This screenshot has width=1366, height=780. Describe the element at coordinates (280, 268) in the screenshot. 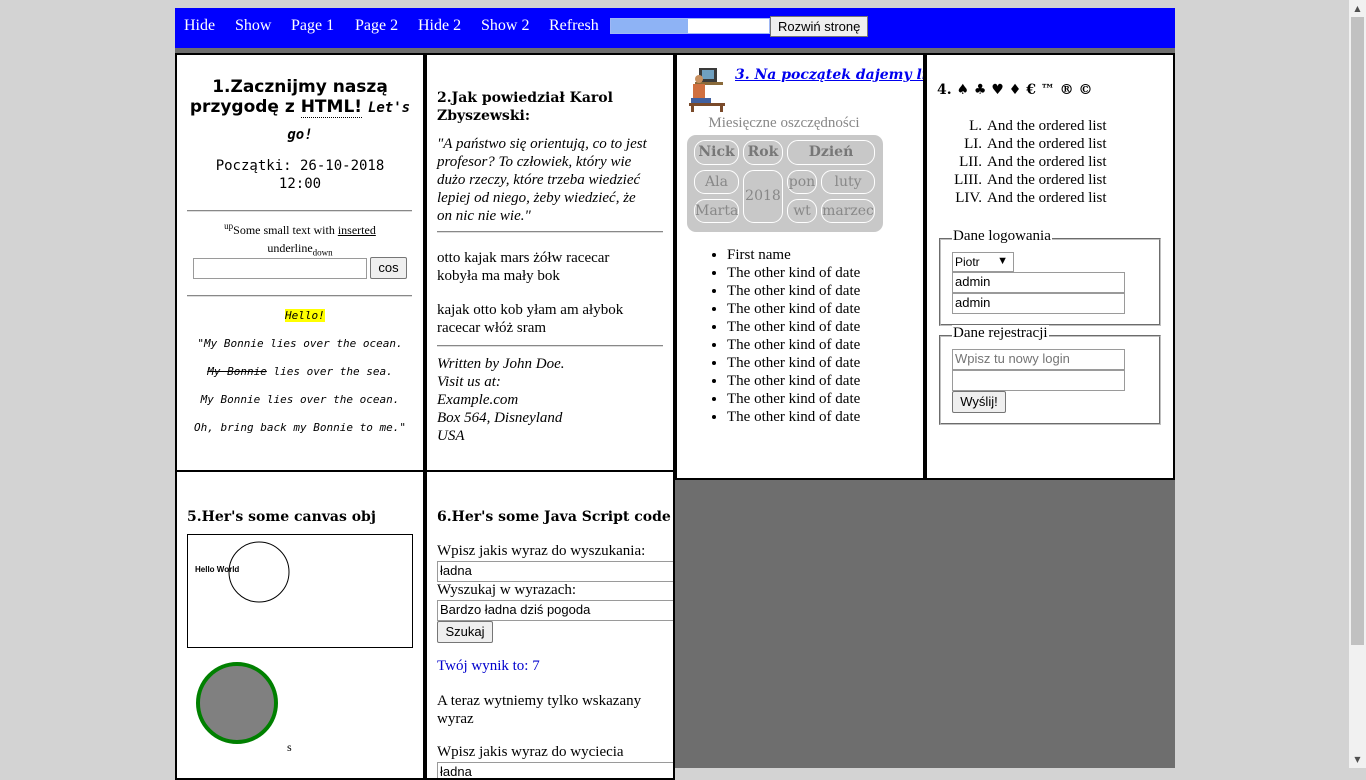

I see `text-input` at that location.